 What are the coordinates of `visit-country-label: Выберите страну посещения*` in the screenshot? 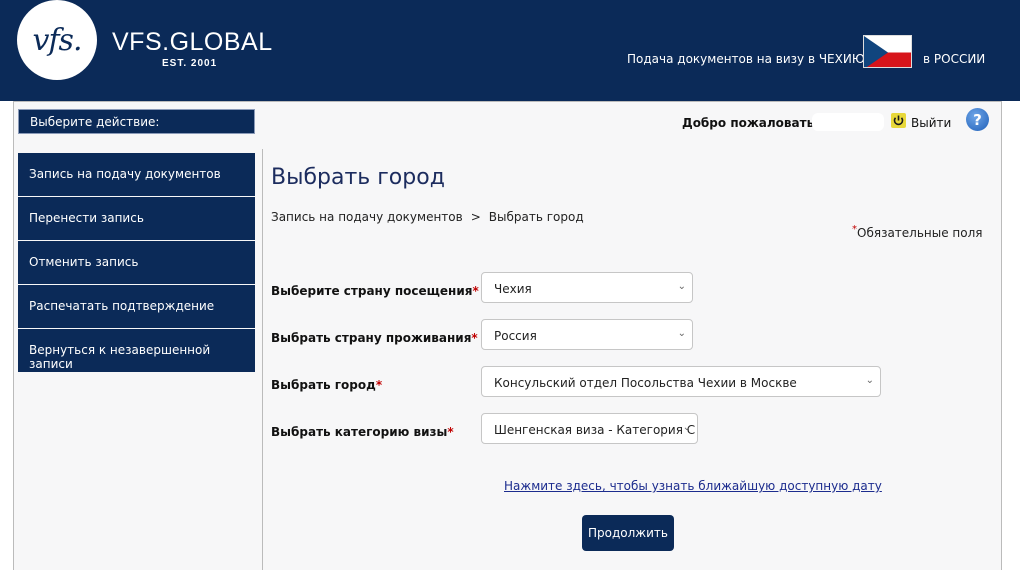 It's located at (375, 291).